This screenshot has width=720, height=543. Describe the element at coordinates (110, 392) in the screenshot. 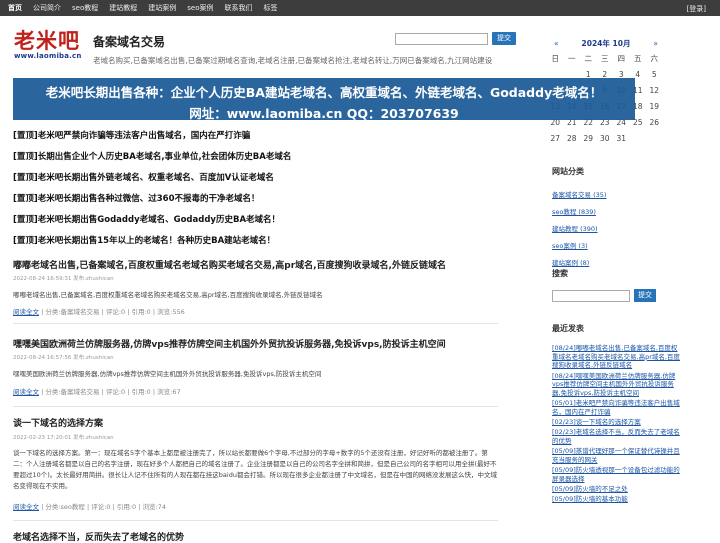

I see `post-stats: | 分类:备案域名交易 | 评论:0 | 引用:0 | 浏览:67` at that location.